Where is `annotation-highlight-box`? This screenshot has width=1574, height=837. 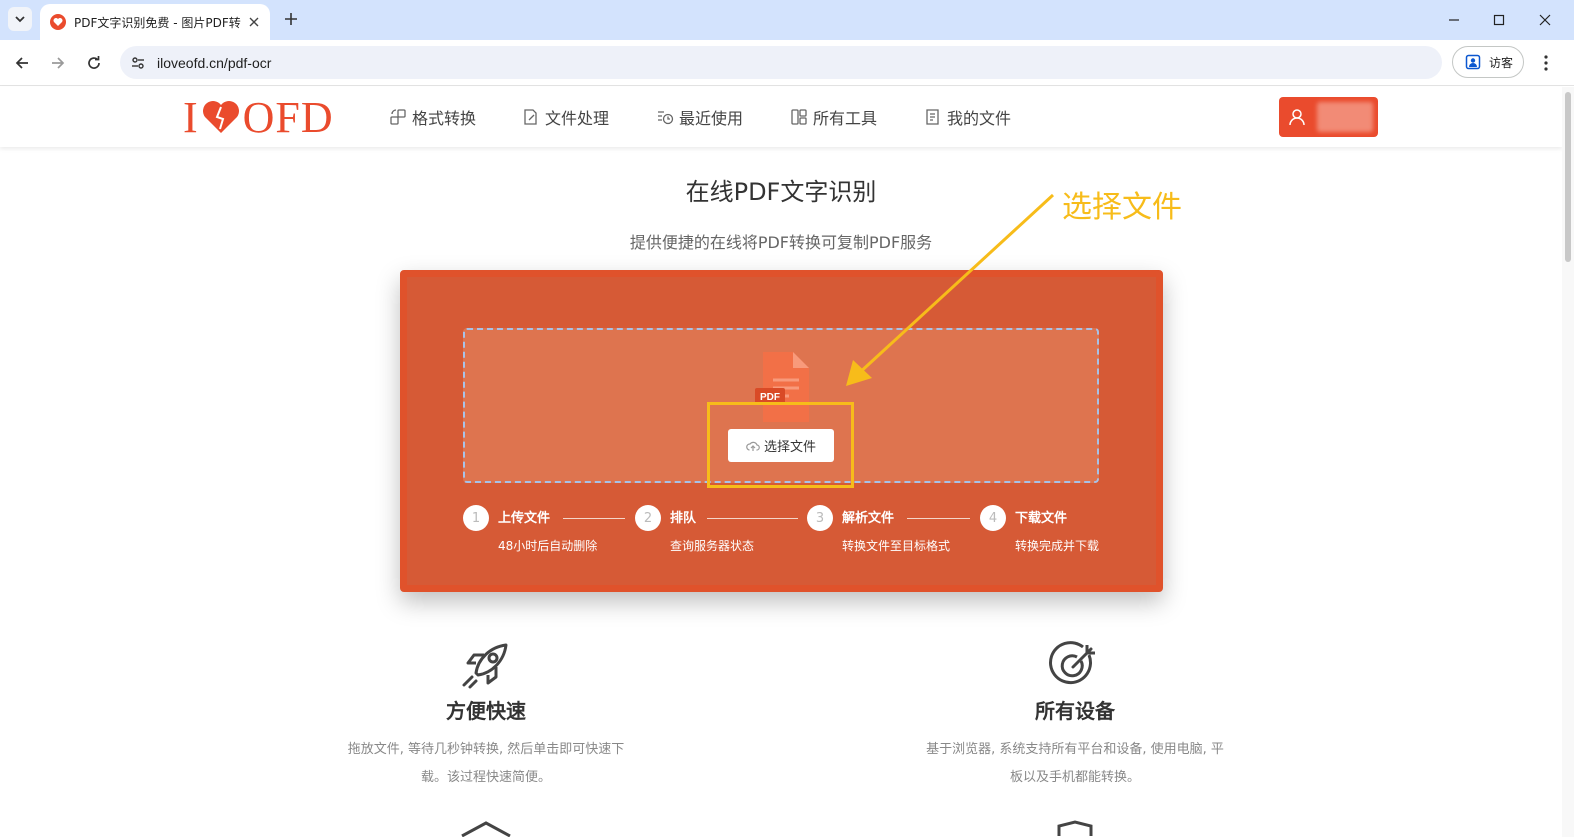 annotation-highlight-box is located at coordinates (780, 445).